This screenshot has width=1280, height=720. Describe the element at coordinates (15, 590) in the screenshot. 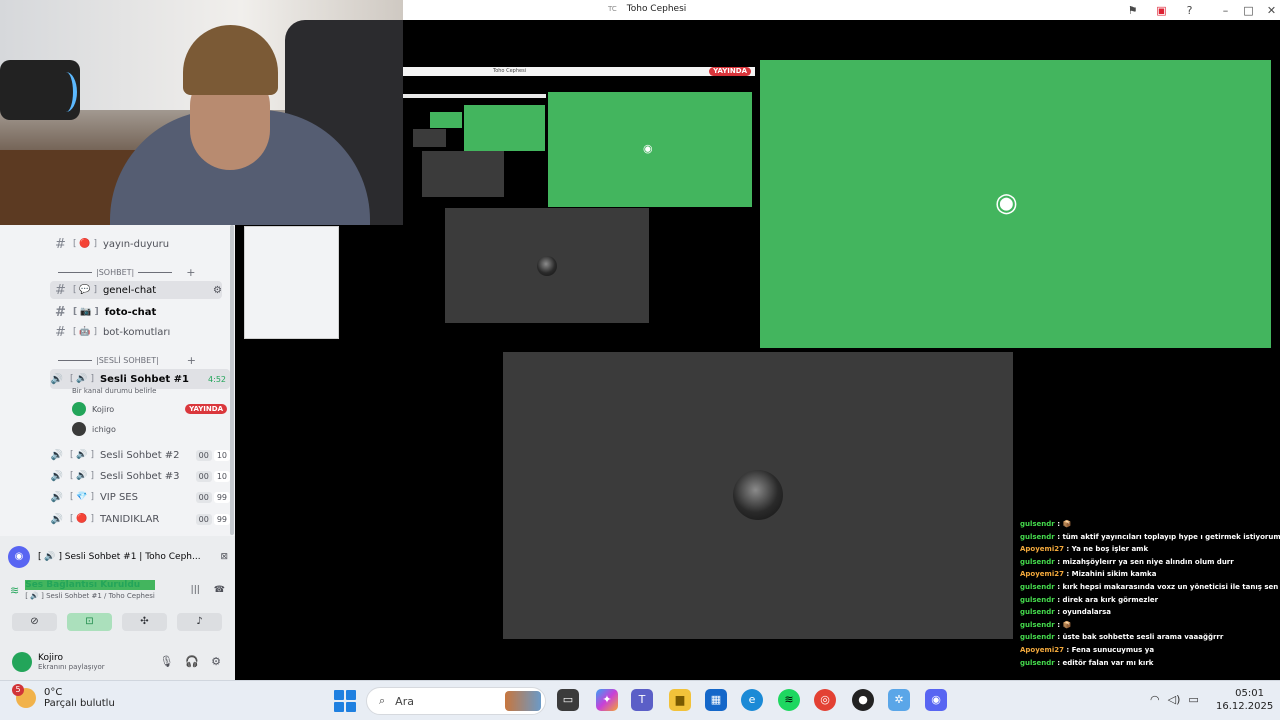

I see `signal-icon: ≋` at that location.